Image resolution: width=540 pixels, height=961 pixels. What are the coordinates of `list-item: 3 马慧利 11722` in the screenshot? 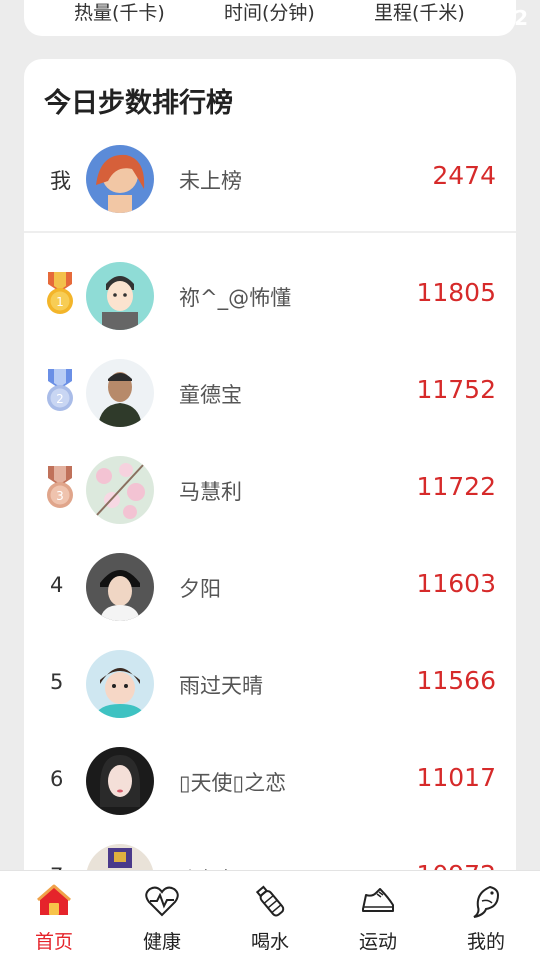 It's located at (270, 490).